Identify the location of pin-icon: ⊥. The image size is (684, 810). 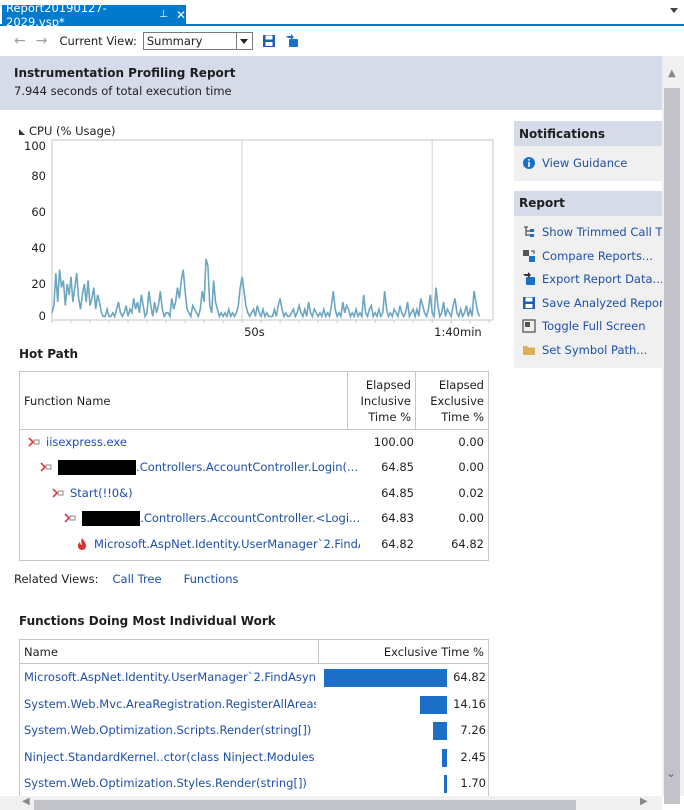
(163, 14).